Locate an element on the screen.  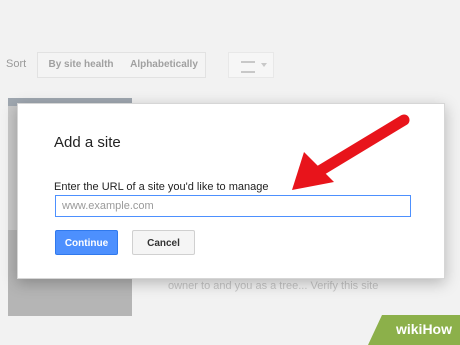
wikihow-watermark: wikiHow is located at coordinates (414, 330).